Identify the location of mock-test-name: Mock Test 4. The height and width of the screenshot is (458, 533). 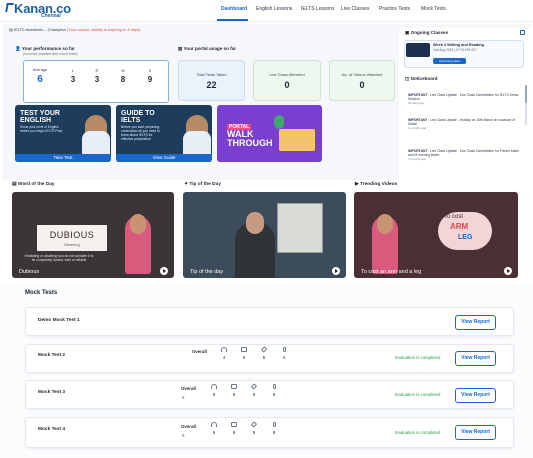
(52, 429).